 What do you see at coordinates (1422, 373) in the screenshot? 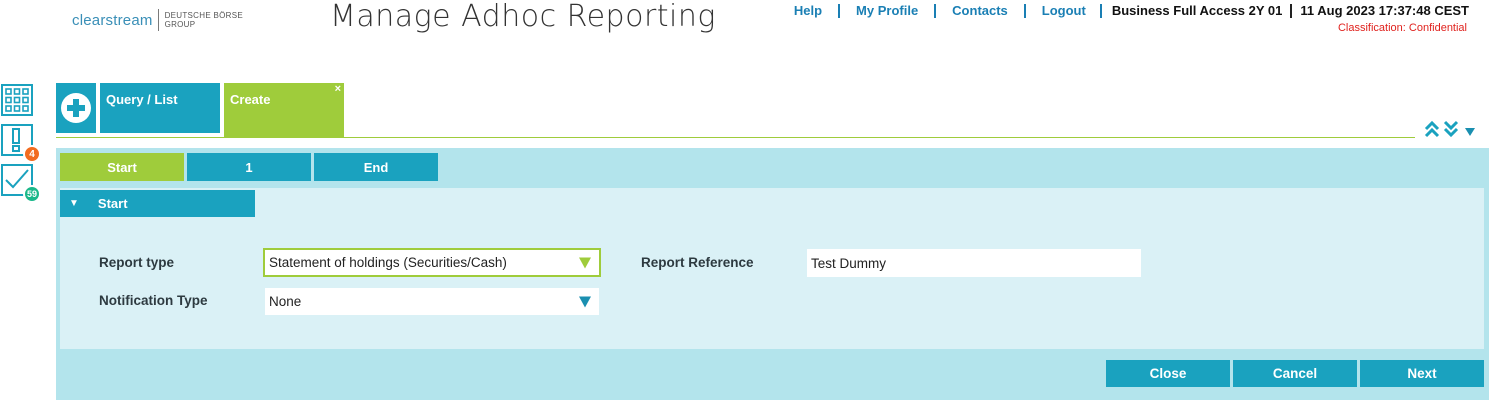
I see `next-button: Next` at bounding box center [1422, 373].